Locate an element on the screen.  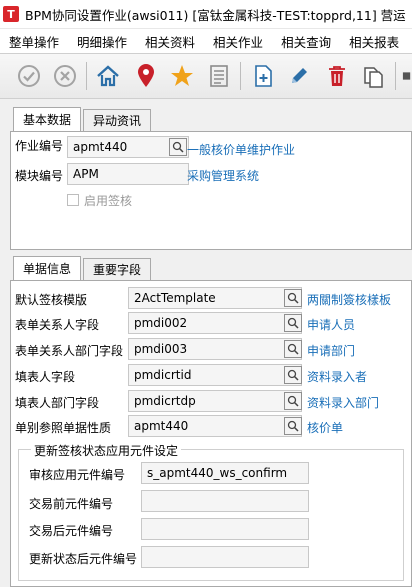
doc-row-field: pmdicrtid is located at coordinates (215, 375).